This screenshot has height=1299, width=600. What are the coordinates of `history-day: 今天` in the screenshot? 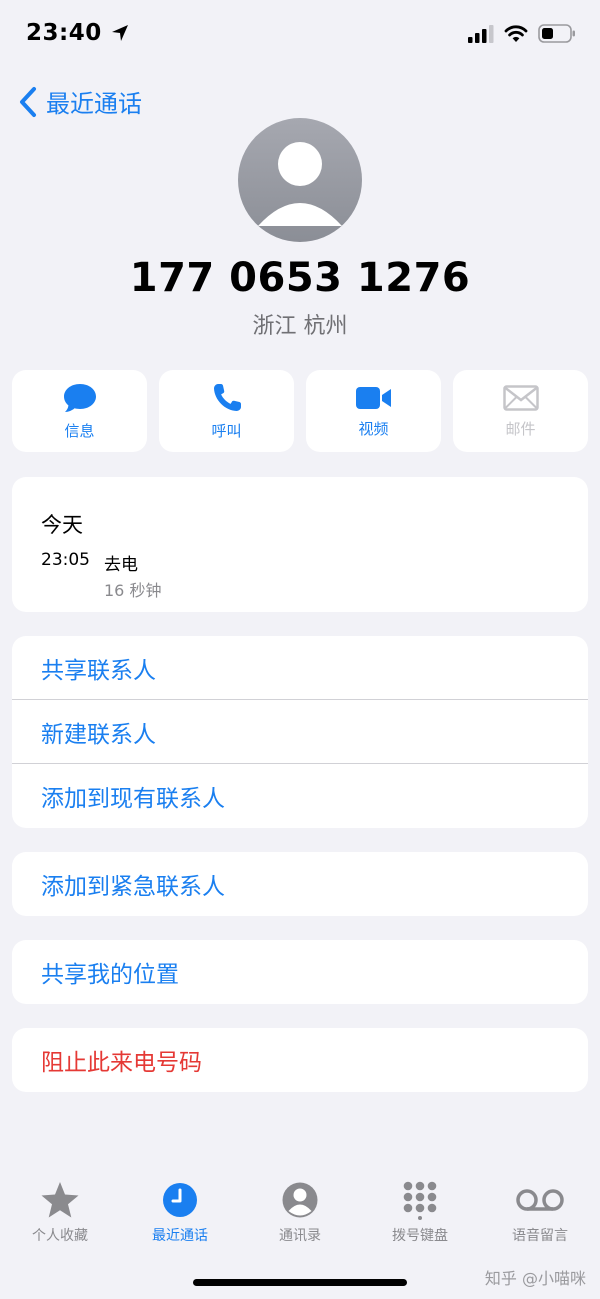 It's located at (62, 525).